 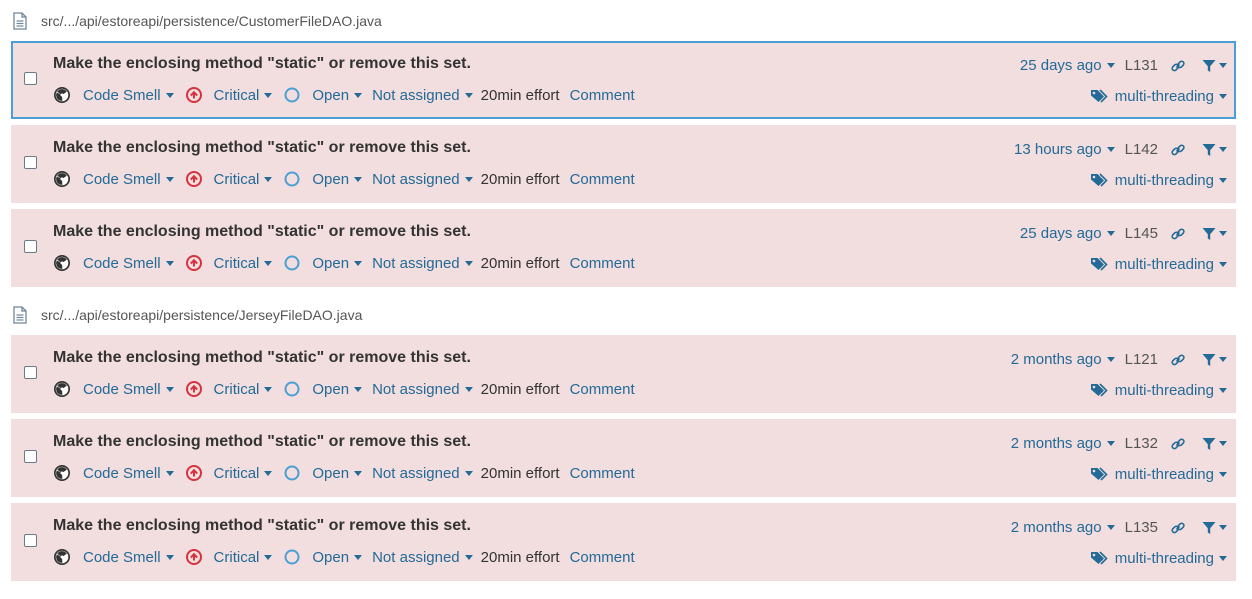 What do you see at coordinates (1064, 149) in the screenshot?
I see `date-dropdown: 13 hours ago` at bounding box center [1064, 149].